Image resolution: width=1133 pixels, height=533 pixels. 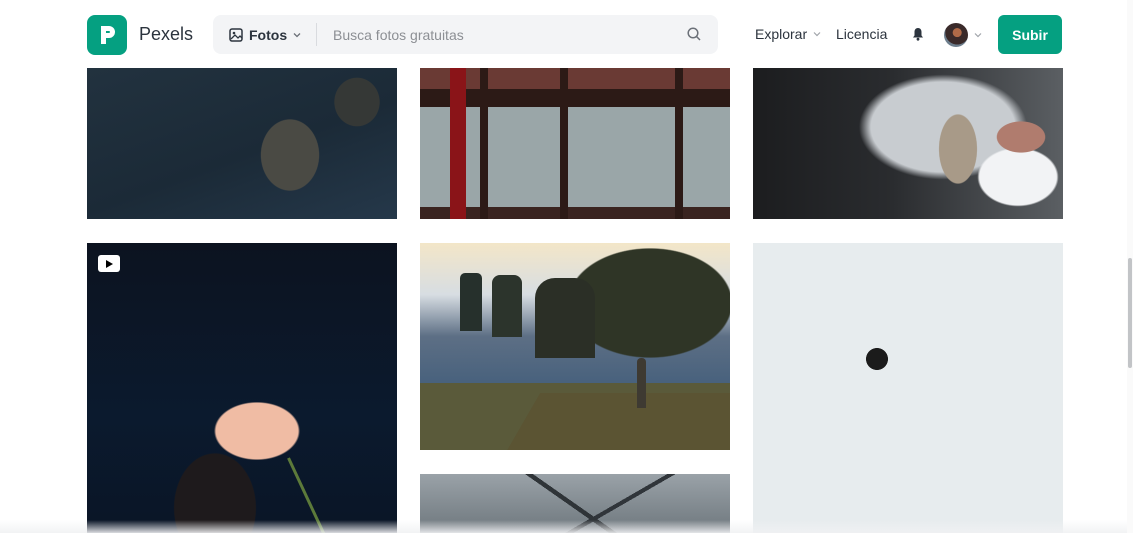 I want to click on explore-label: Explorar, so click(x=781, y=34).